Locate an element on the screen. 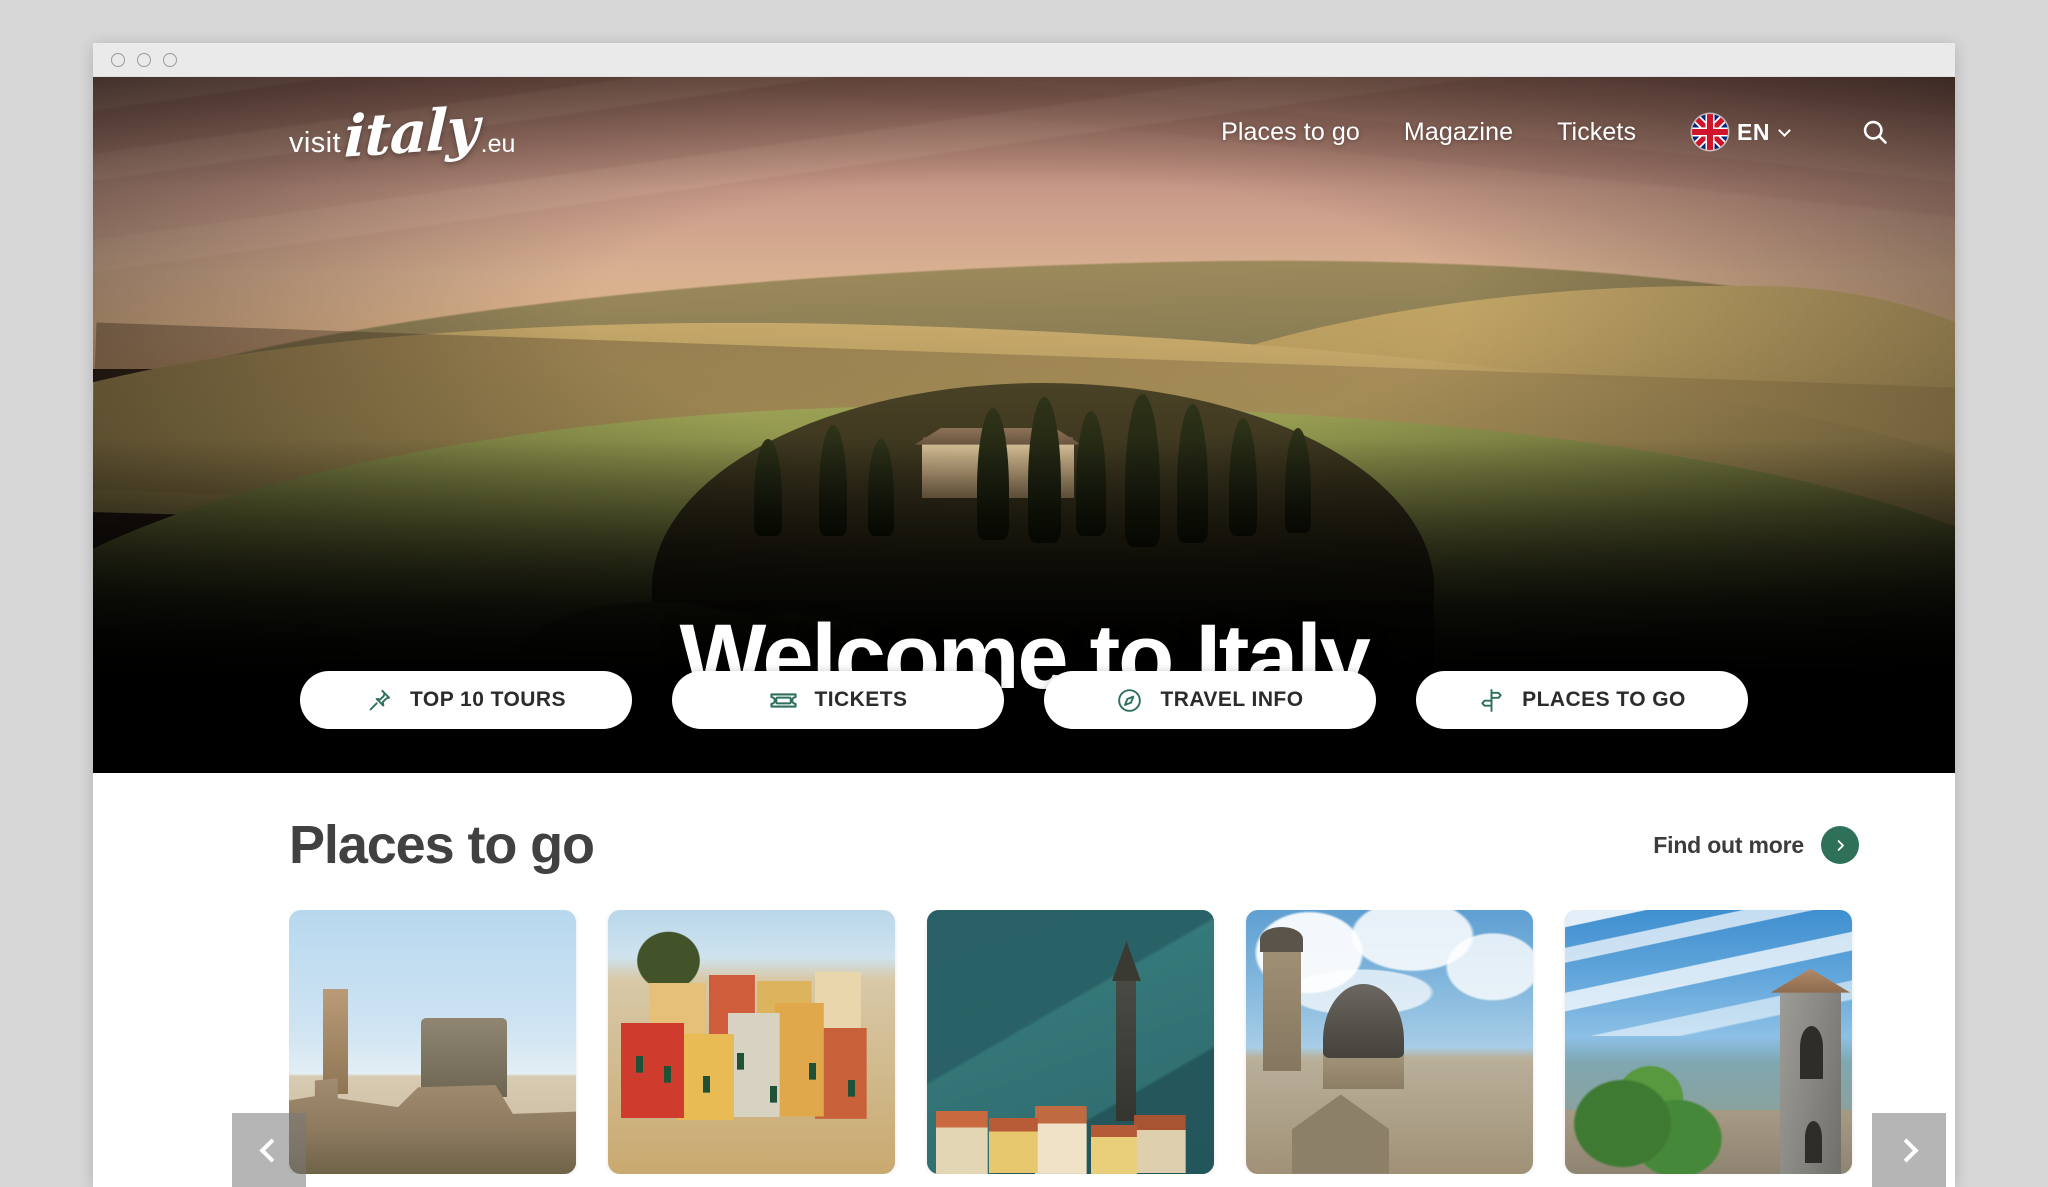  language-code: EN is located at coordinates (1753, 131).